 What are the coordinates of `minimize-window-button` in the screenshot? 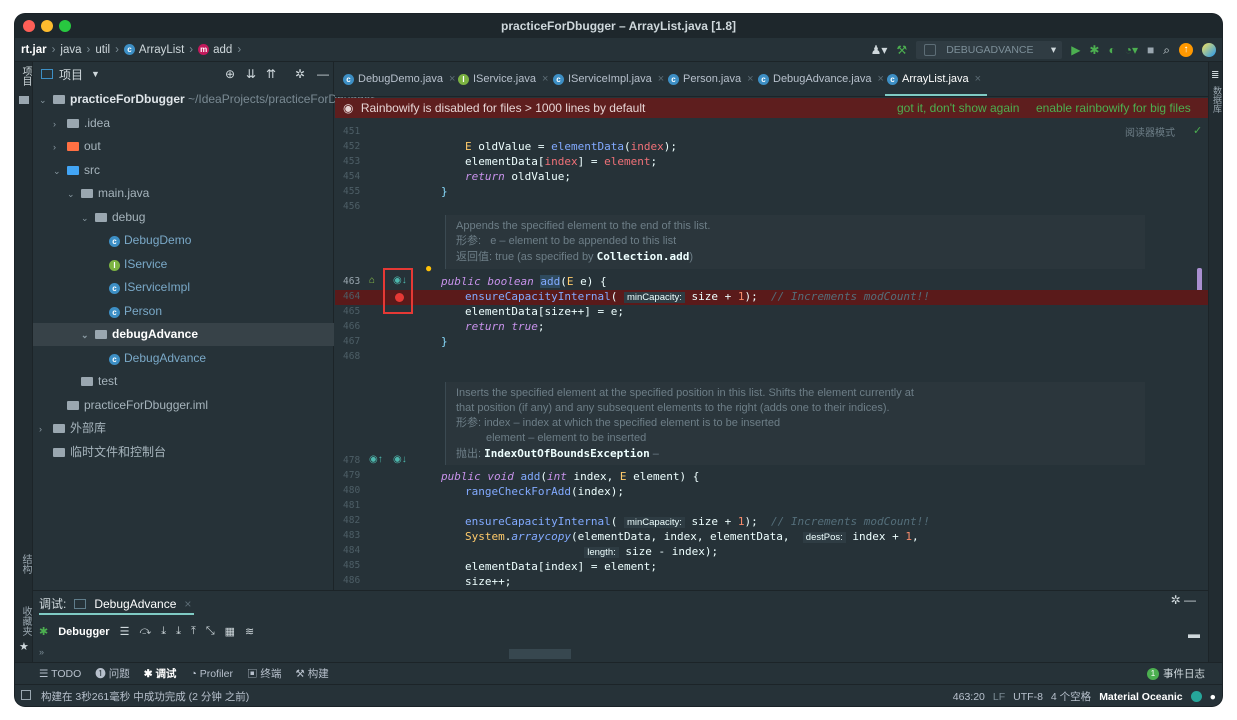 It's located at (47, 26).